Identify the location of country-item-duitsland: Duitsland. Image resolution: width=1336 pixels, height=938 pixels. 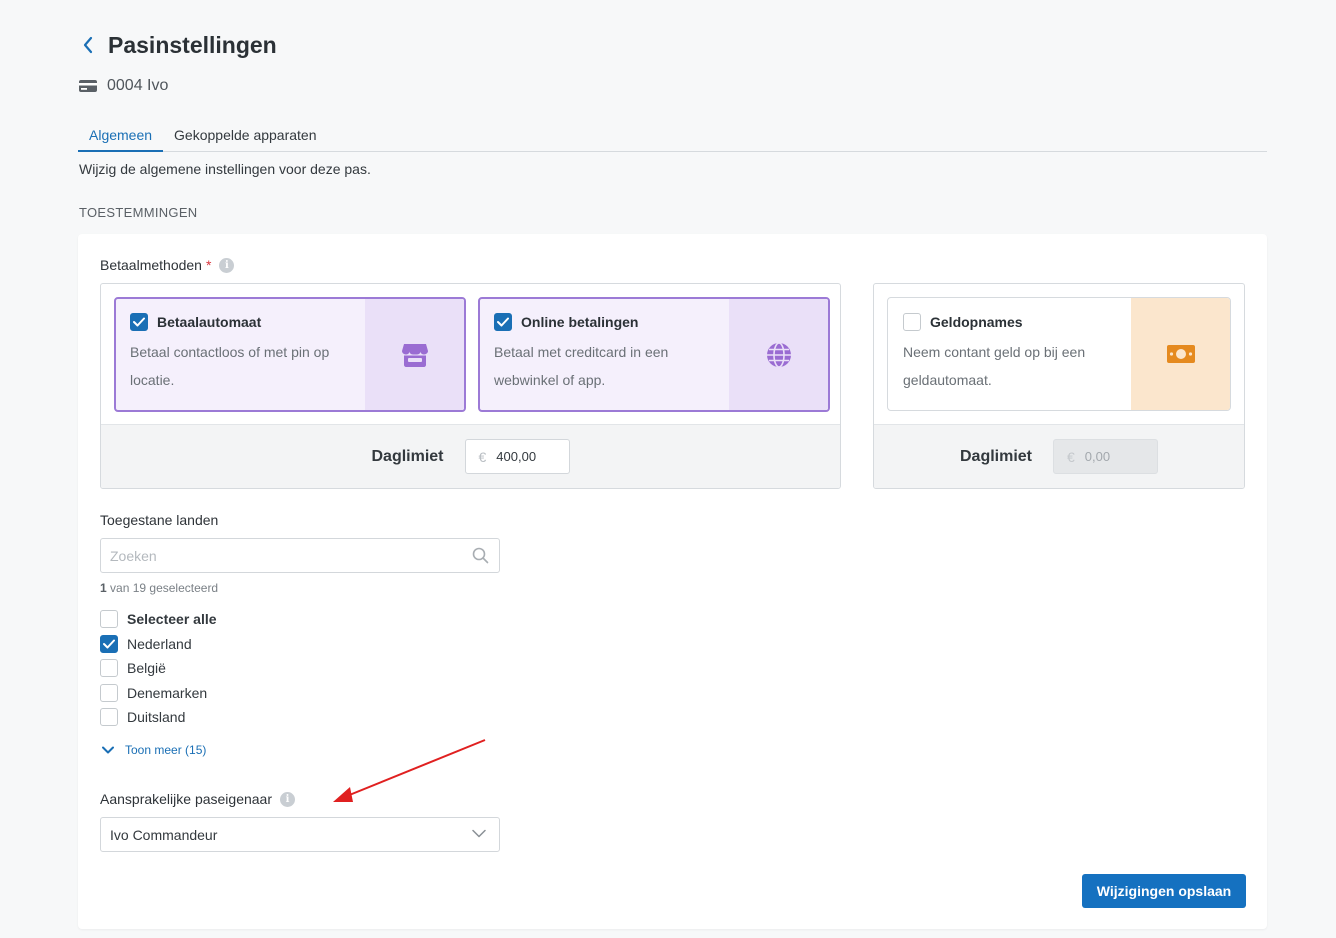
(142, 717).